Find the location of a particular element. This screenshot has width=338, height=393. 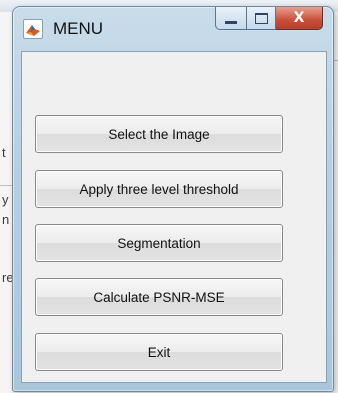

maximize-button is located at coordinates (261, 18).